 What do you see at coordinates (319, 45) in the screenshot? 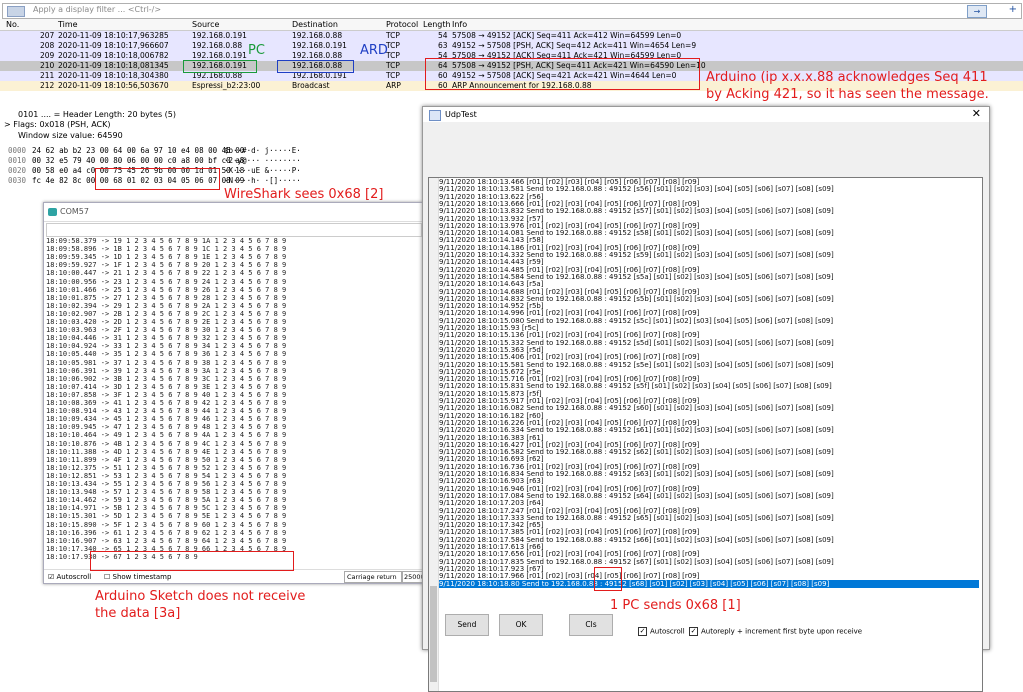
I see `packet-destination: 192.168.0.191` at bounding box center [319, 45].